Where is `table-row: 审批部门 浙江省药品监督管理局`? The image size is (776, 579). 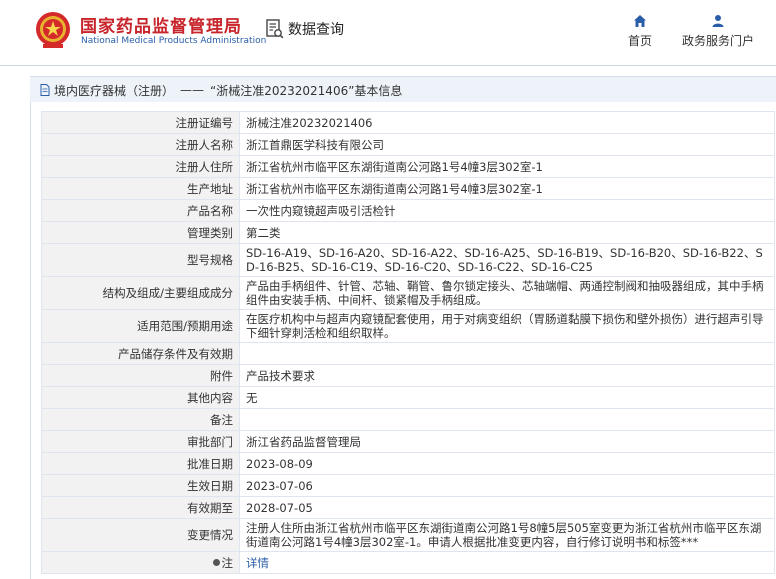 table-row: 审批部门 浙江省药品监督管理局 is located at coordinates (408, 441).